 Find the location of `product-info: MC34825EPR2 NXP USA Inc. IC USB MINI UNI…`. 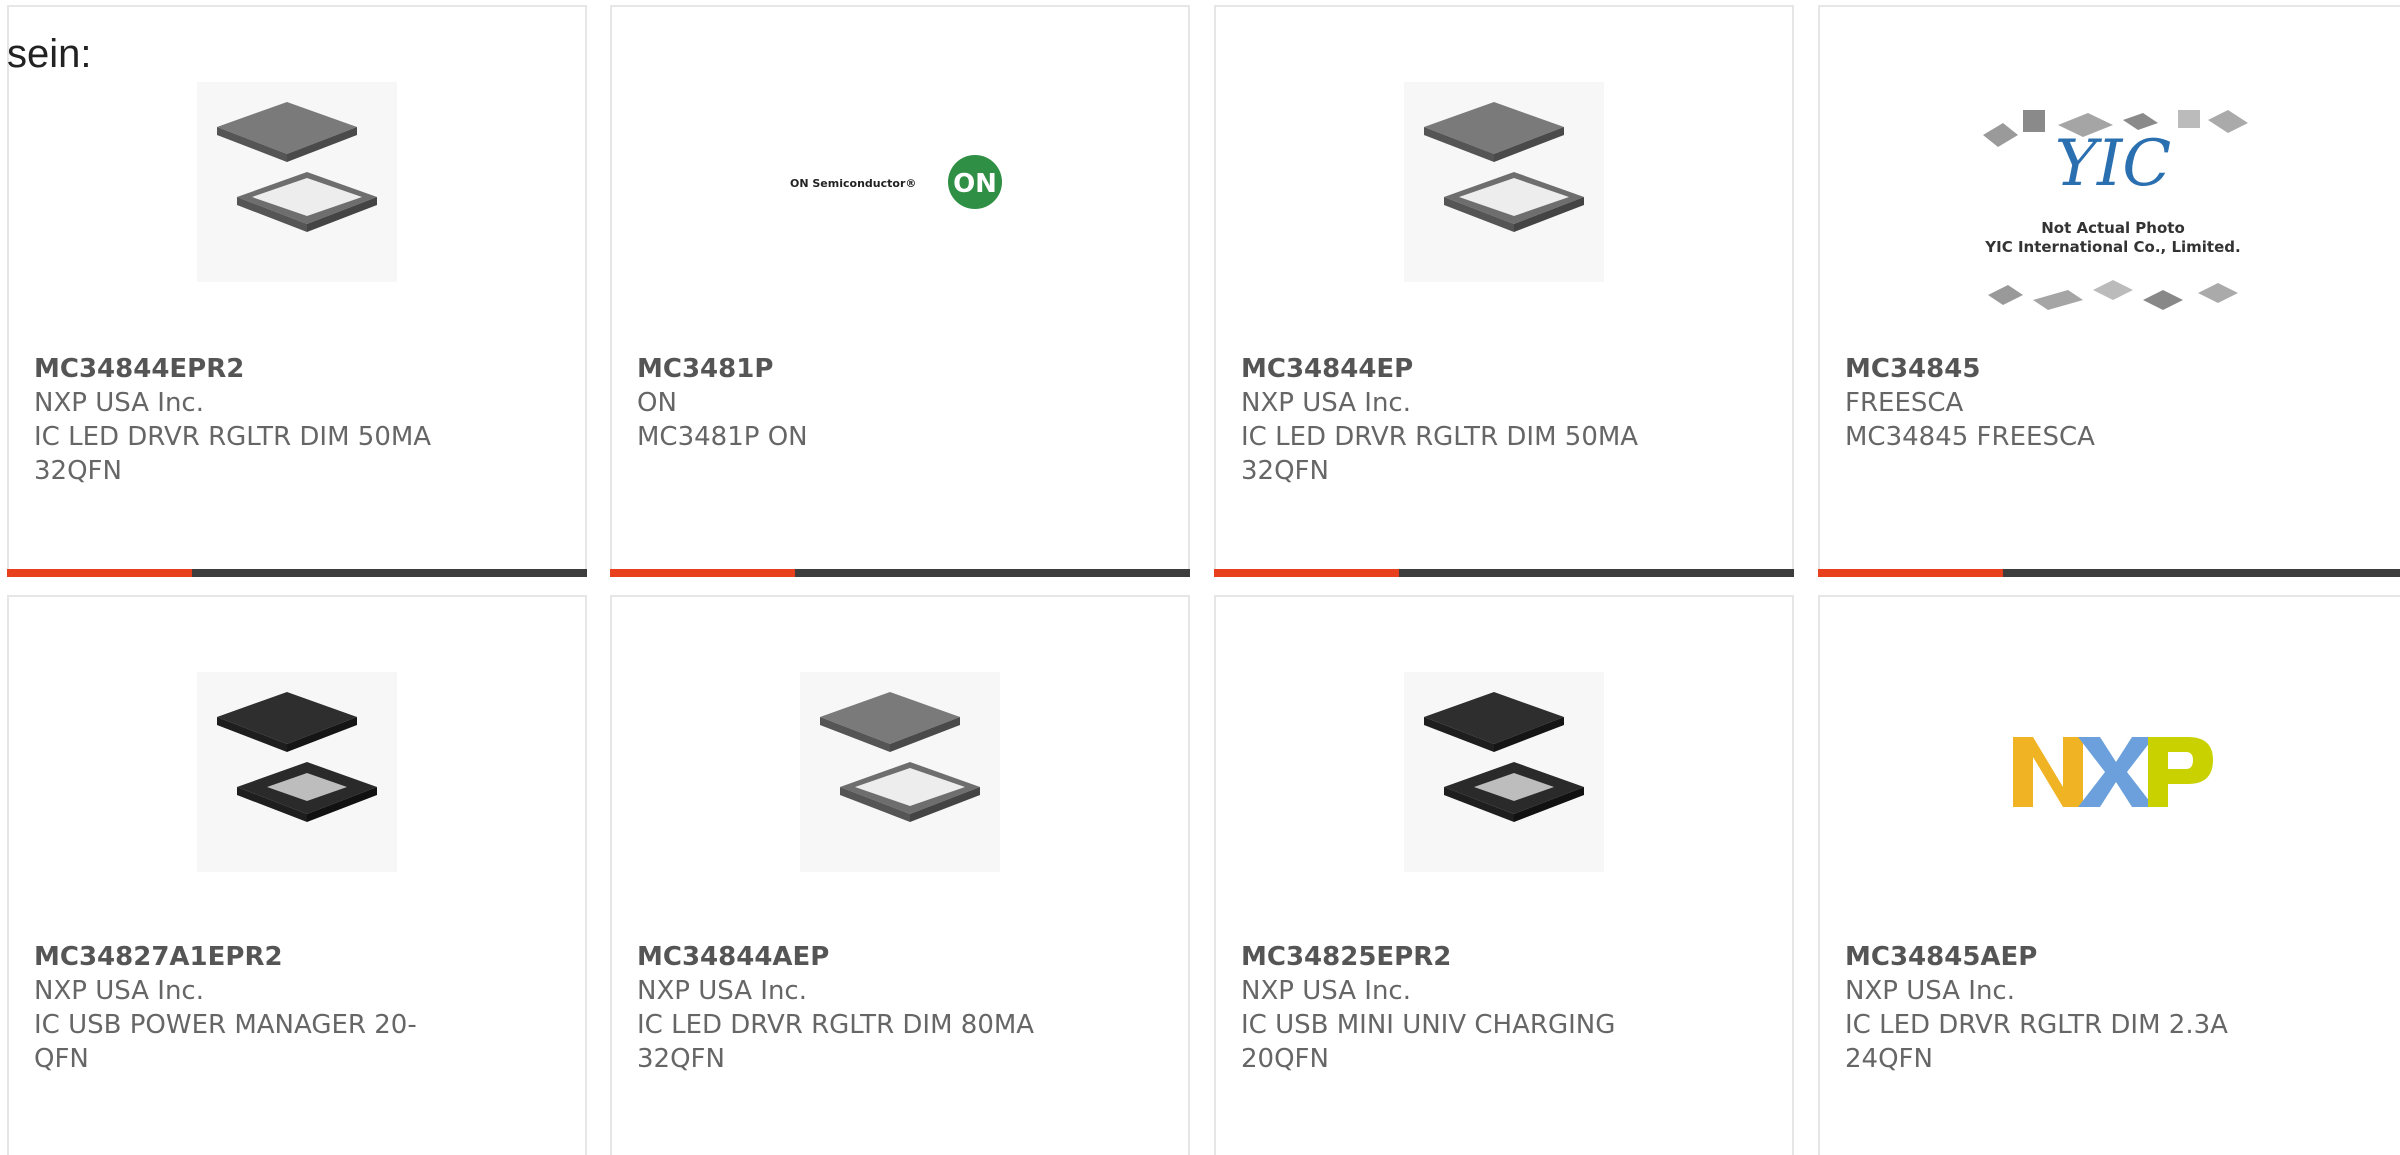

product-info: MC34825EPR2 NXP USA Inc. IC USB MINI UNI… is located at coordinates (1471, 1008).